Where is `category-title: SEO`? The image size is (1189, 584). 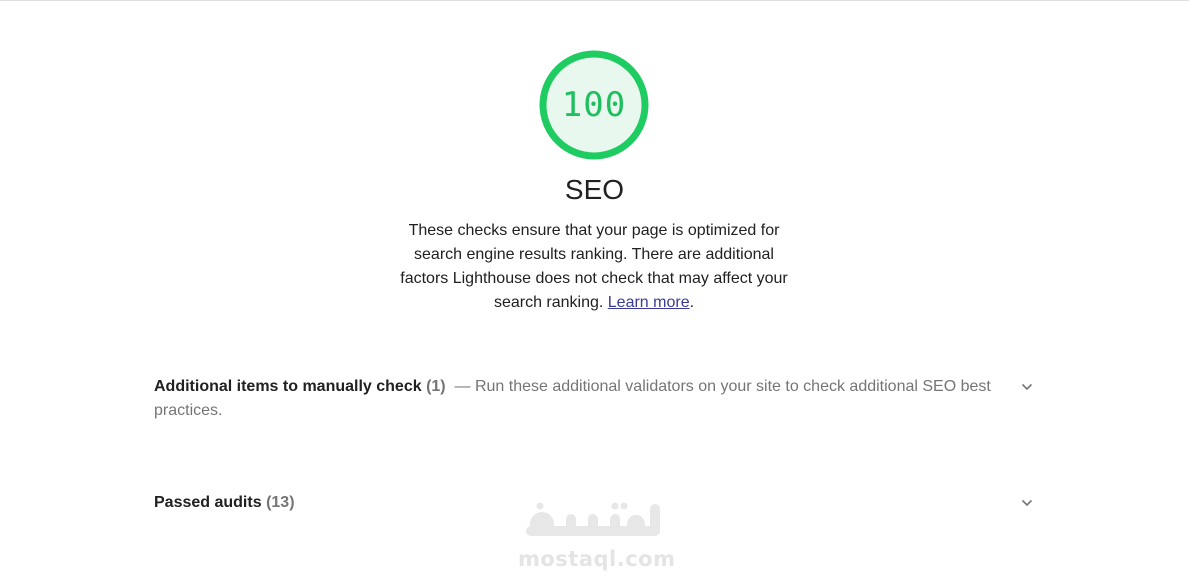
category-title: SEO is located at coordinates (594, 189).